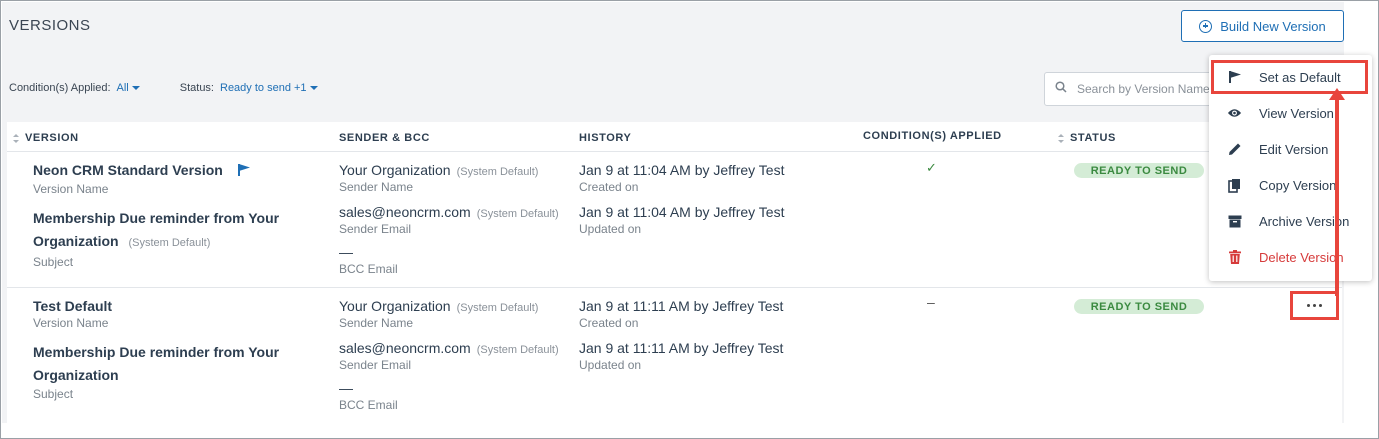 This screenshot has width=1379, height=439. What do you see at coordinates (681, 348) in the screenshot?
I see `updated-on-value: Jan 9 at 11:11 AM by Jeffrey Test` at bounding box center [681, 348].